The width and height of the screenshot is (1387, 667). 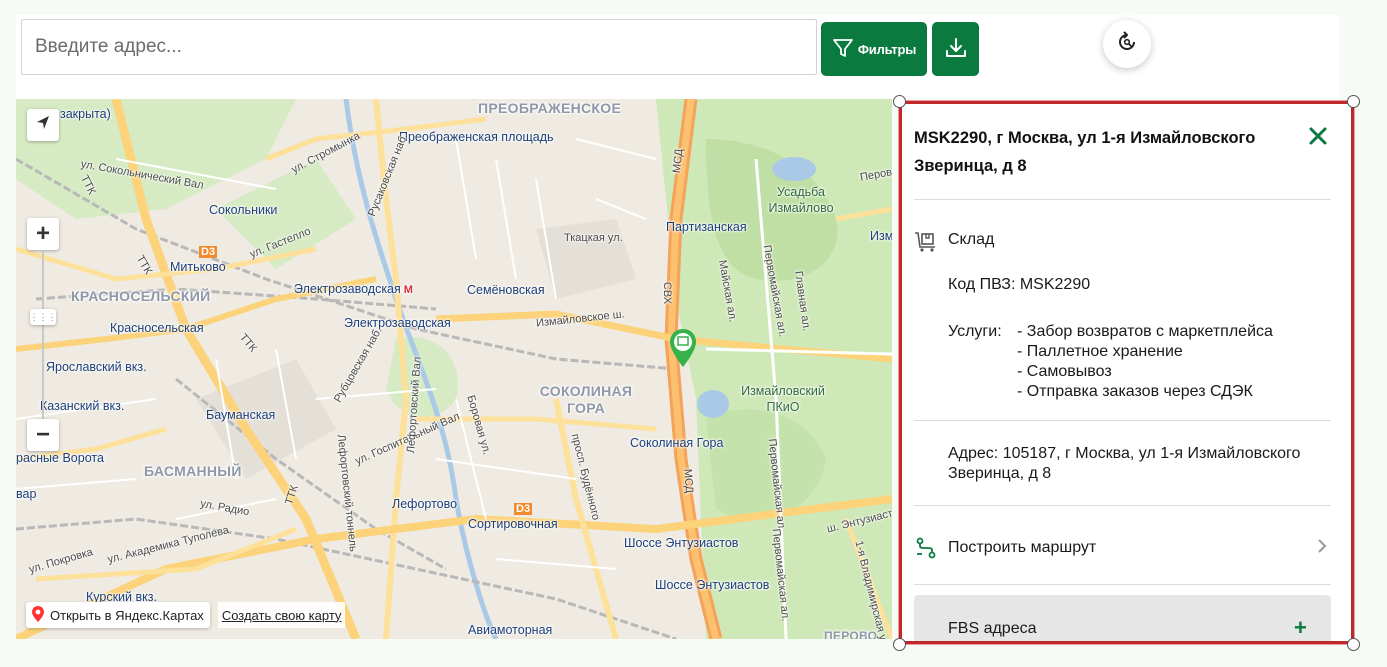 I want to click on fbs-addresses-label: FBS адреса, so click(x=992, y=628).